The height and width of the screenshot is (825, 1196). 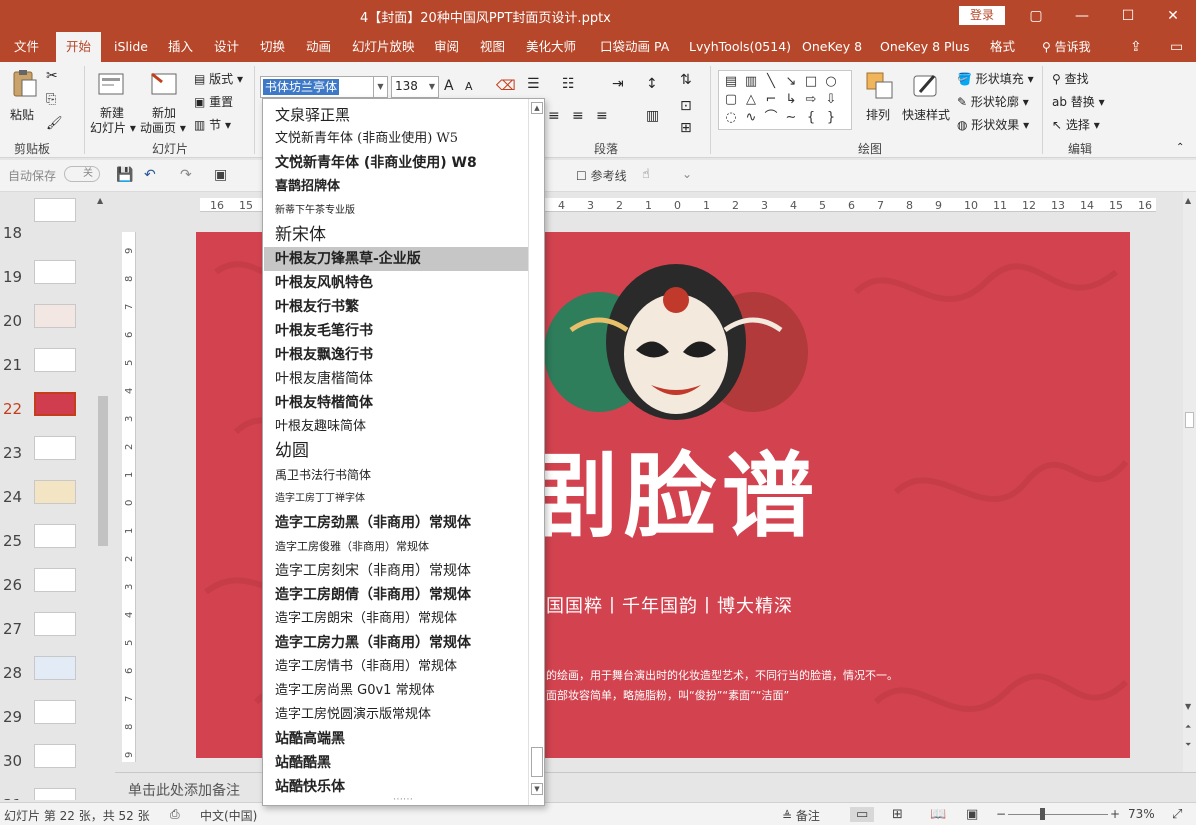 I want to click on font-list-item: 叶根友飘逸行书, so click(x=396, y=355).